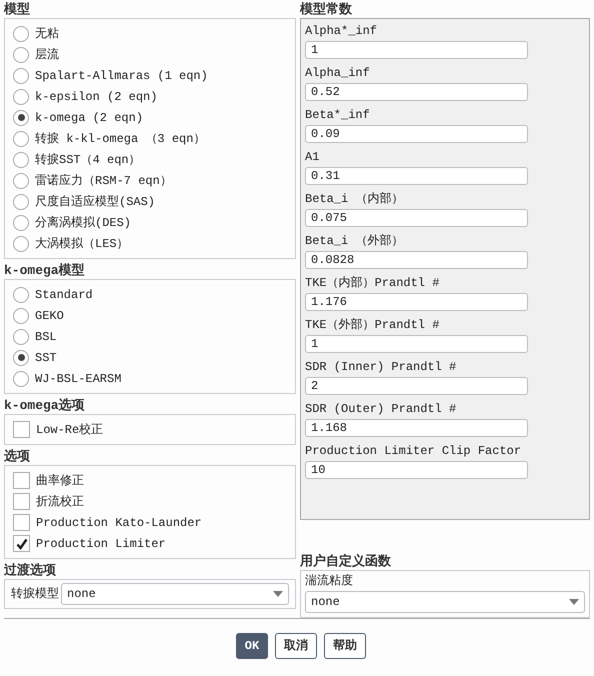 This screenshot has height=676, width=594. Describe the element at coordinates (119, 523) in the screenshot. I see `checkbox-label: Production Kato-Launder` at that location.